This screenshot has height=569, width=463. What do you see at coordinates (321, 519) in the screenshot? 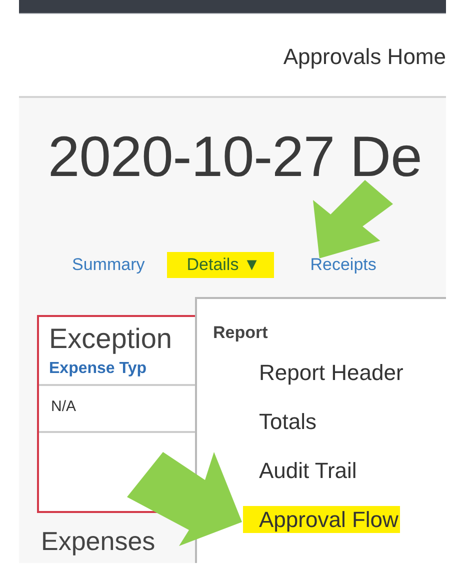
I see `menu-item: Approval Flow` at bounding box center [321, 519].